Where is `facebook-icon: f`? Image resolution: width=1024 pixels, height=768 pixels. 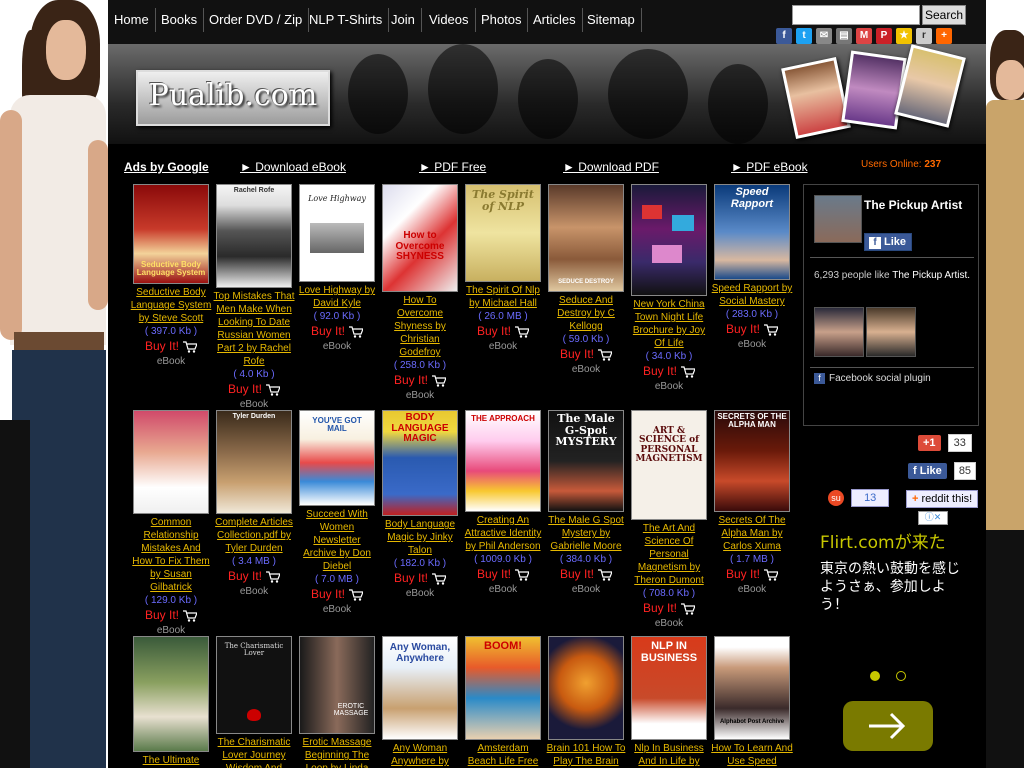
facebook-icon: f is located at coordinates (784, 36).